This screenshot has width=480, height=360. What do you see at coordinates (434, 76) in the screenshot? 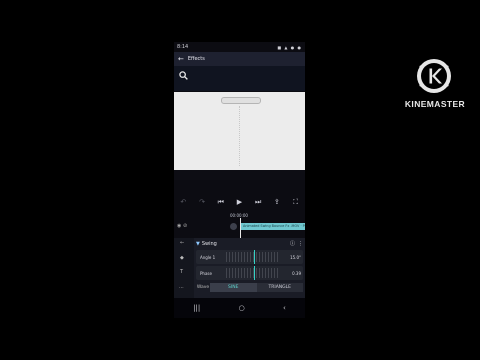
I see `kinemaster-logo` at bounding box center [434, 76].